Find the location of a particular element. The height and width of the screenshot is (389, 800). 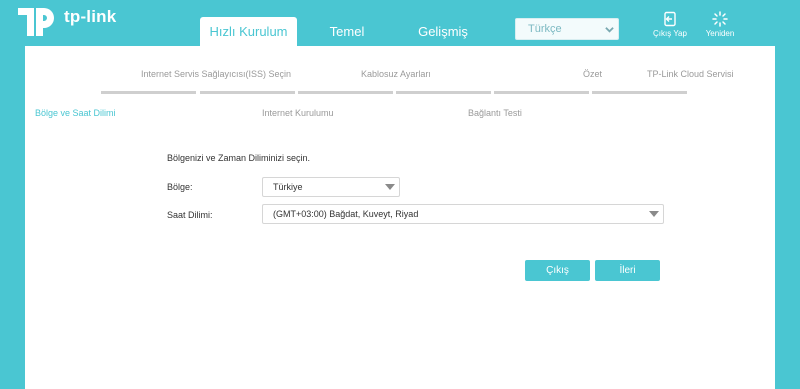

exit-button: Çıkış is located at coordinates (557, 270).